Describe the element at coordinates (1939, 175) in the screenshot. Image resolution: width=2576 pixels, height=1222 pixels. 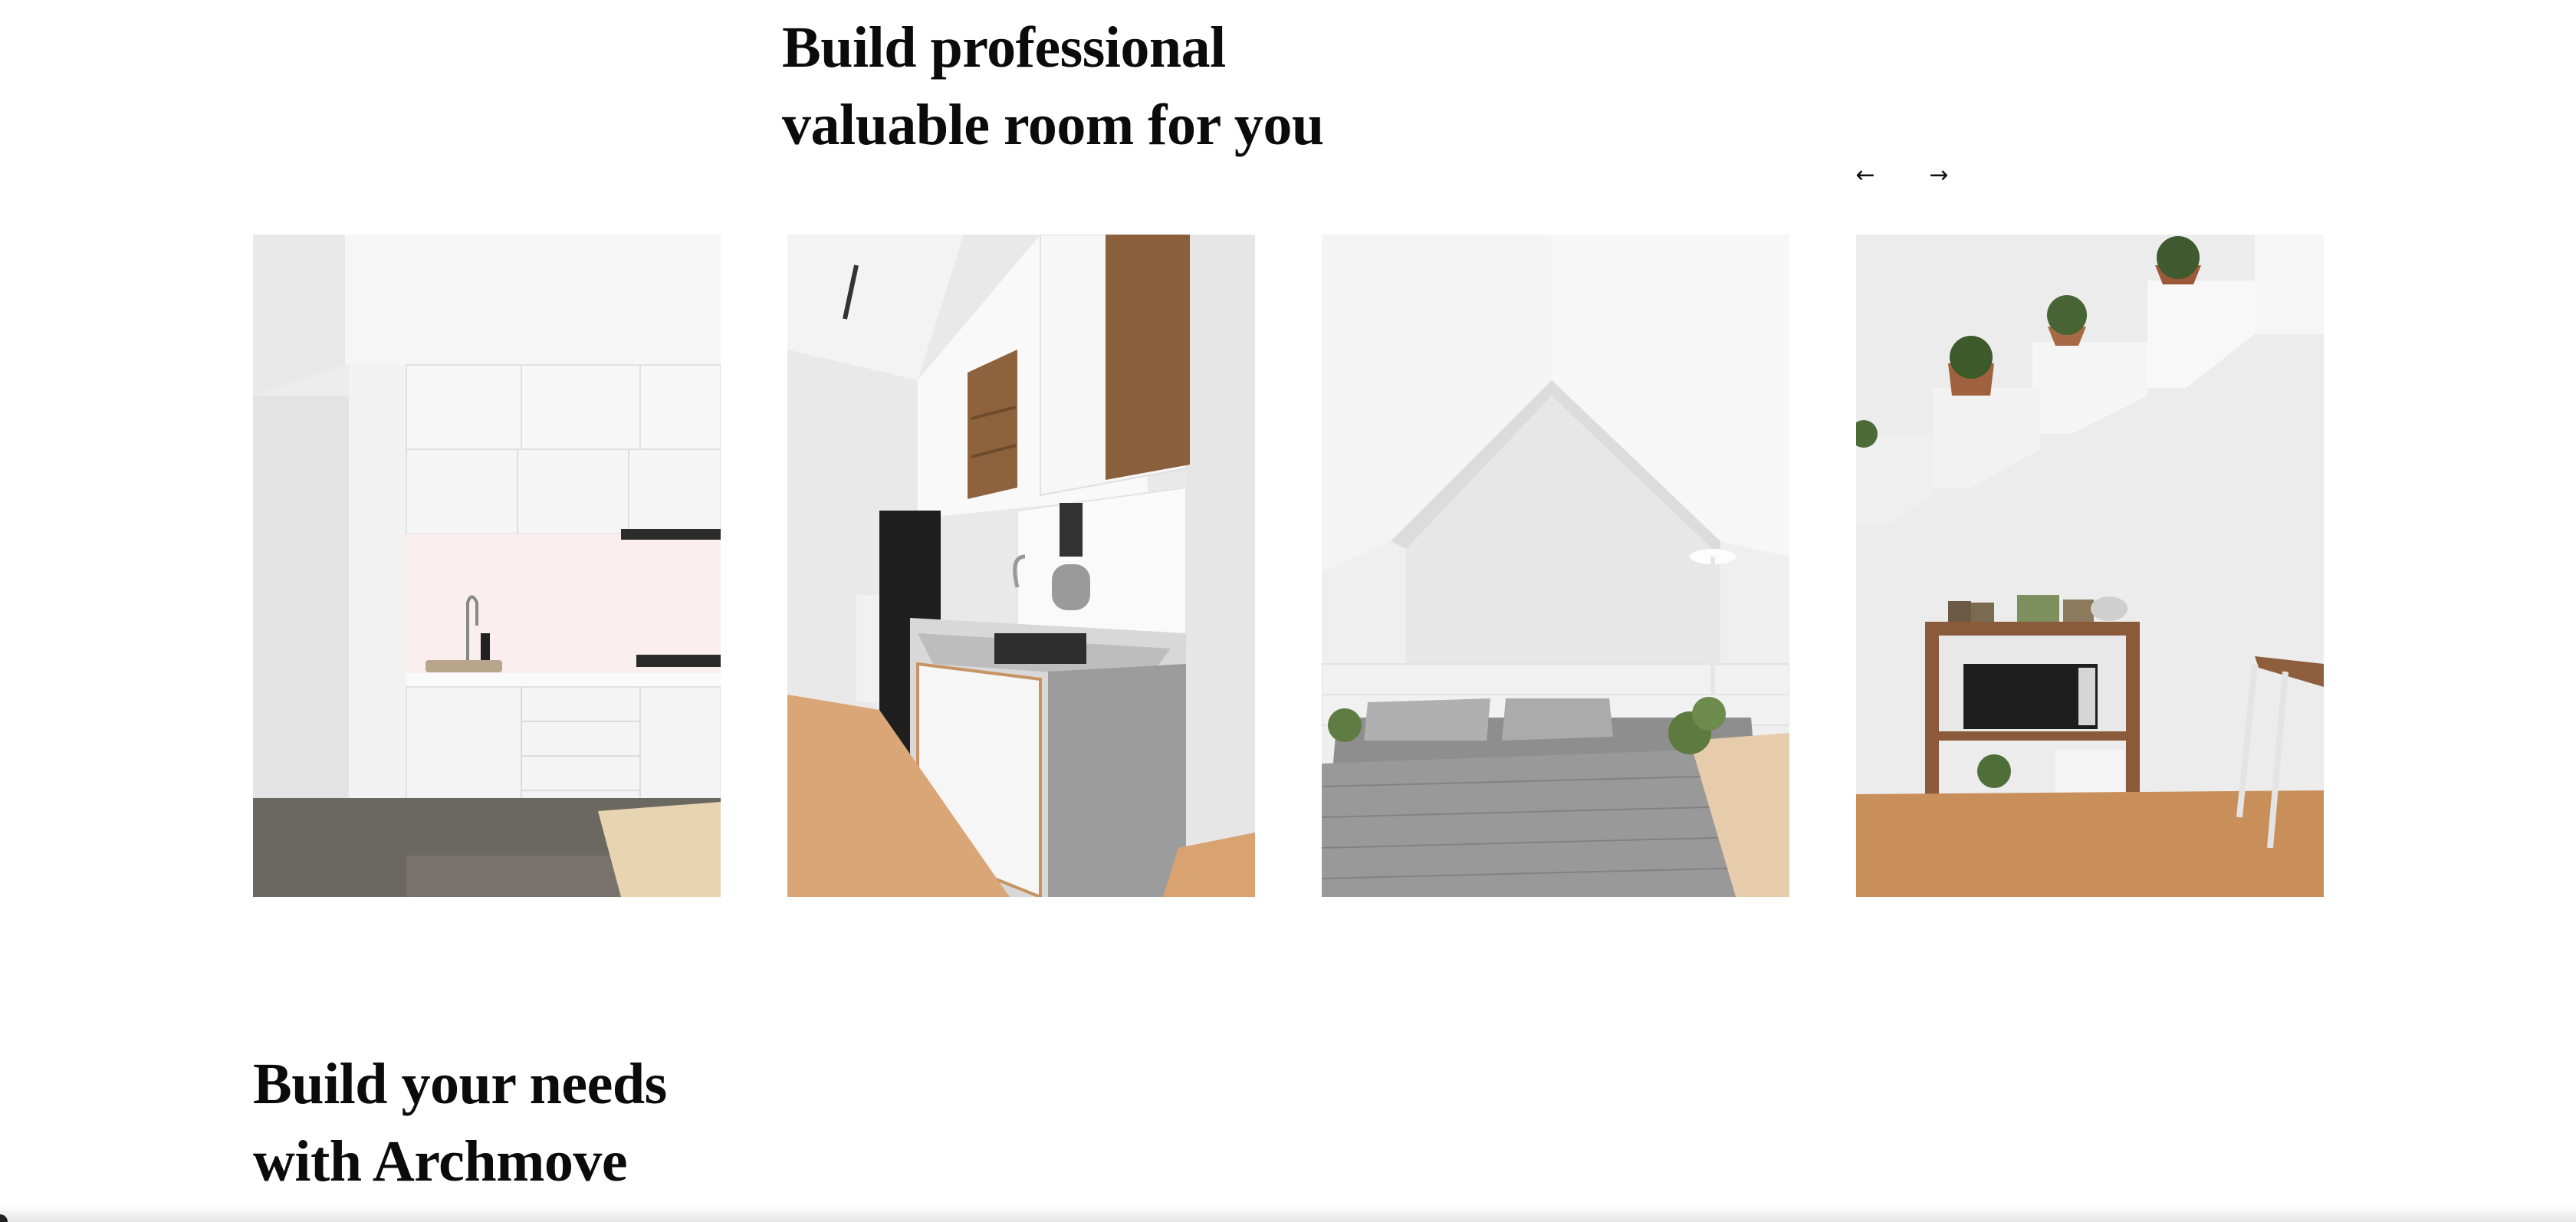
I see `arrow-right-icon: →` at that location.